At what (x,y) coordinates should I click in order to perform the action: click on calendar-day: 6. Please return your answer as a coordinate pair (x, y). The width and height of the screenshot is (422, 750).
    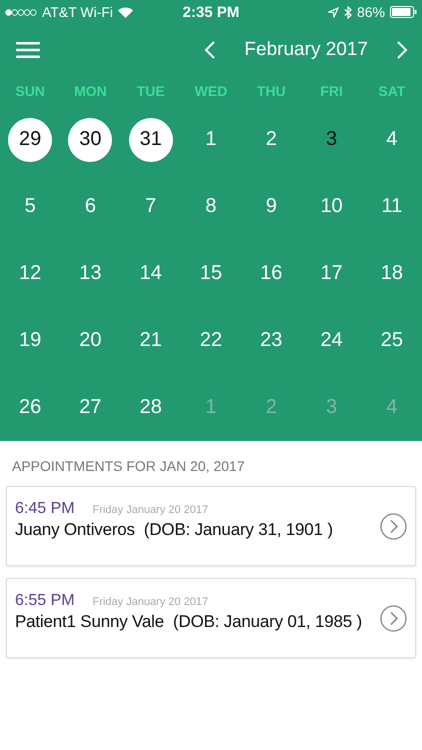
    Looking at the image, I should click on (90, 206).